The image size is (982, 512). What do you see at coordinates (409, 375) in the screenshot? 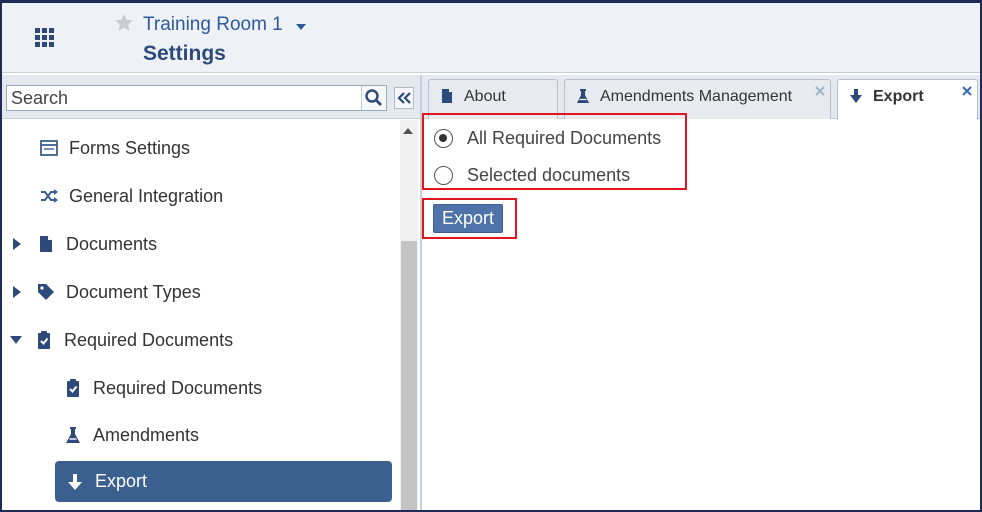
I see `scrollbar-thumb` at bounding box center [409, 375].